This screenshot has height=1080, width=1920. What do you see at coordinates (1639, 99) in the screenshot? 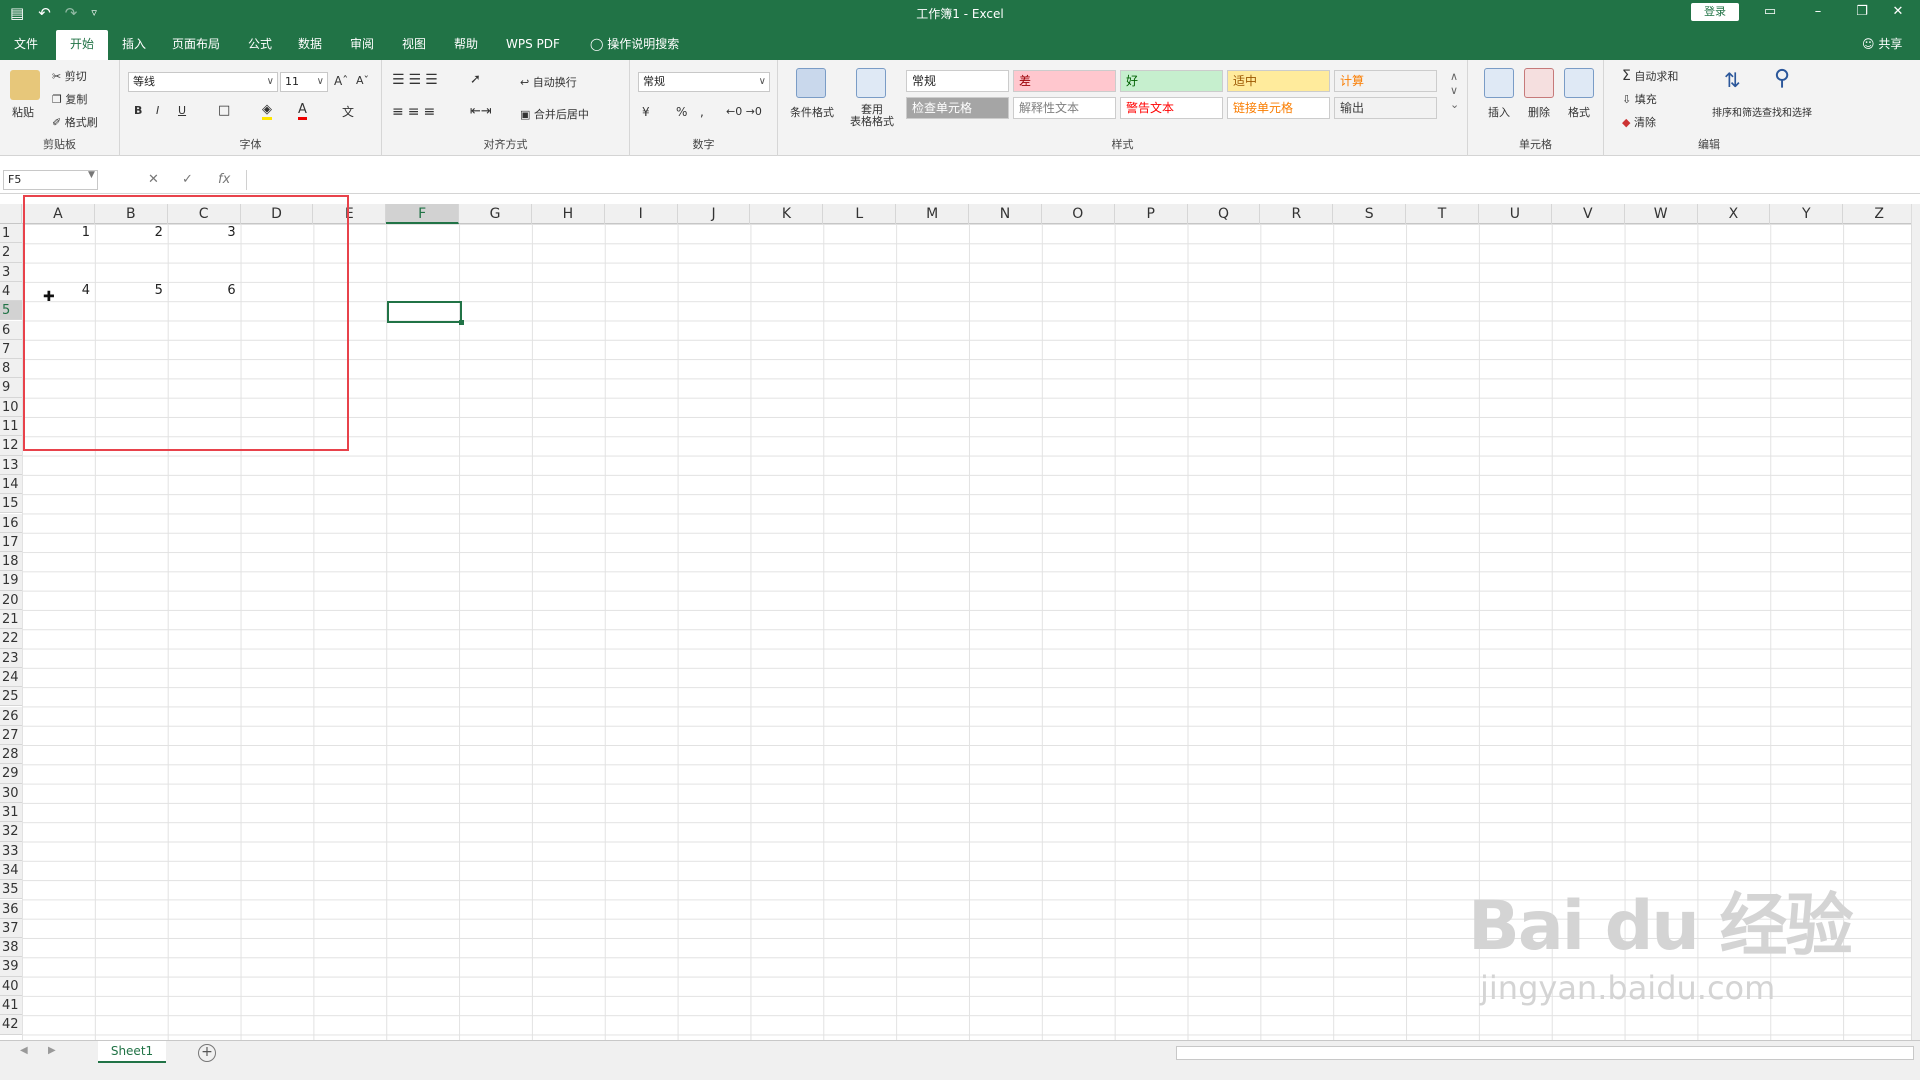
I see `fill-button: ⇩ 填充` at bounding box center [1639, 99].